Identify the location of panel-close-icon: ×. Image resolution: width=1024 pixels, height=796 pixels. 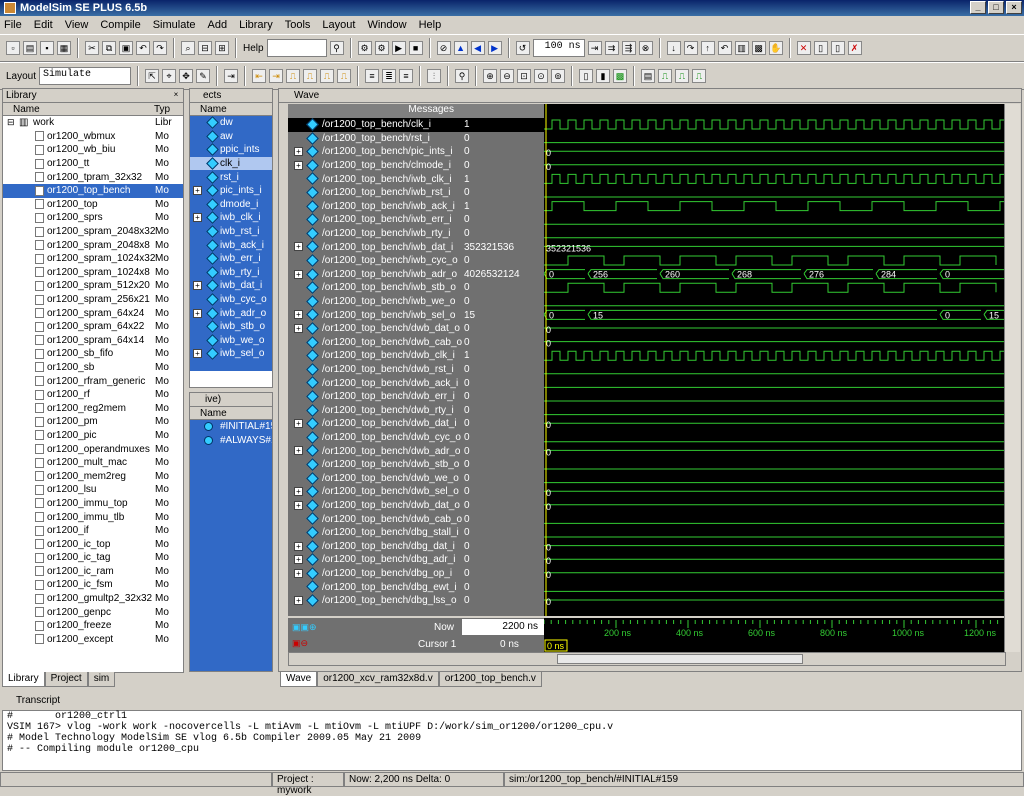
(176, 95).